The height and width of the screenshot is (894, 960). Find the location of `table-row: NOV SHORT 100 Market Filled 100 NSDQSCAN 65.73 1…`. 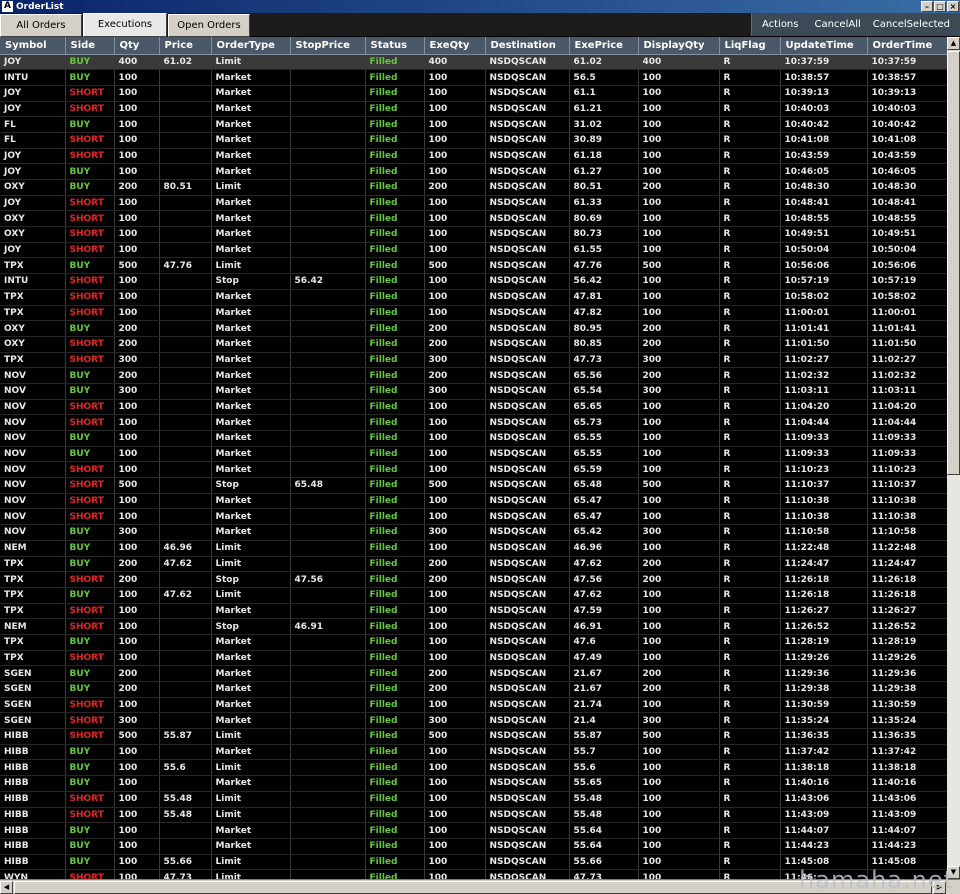

table-row: NOV SHORT 100 Market Filled 100 NSDQSCAN 65.73 1… is located at coordinates (473, 422).